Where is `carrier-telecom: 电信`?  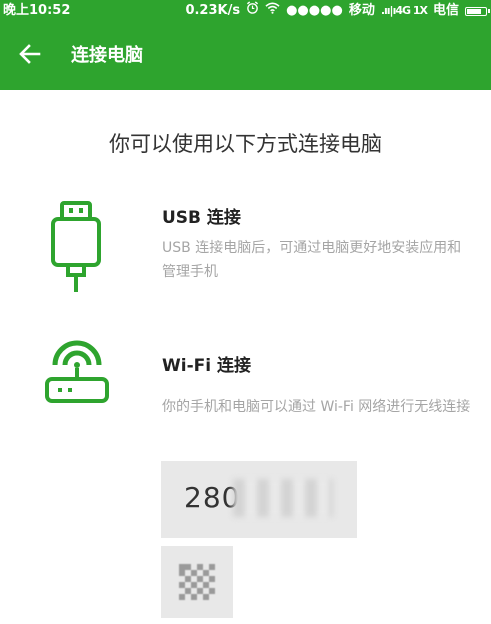
carrier-telecom: 电信 is located at coordinates (445, 10).